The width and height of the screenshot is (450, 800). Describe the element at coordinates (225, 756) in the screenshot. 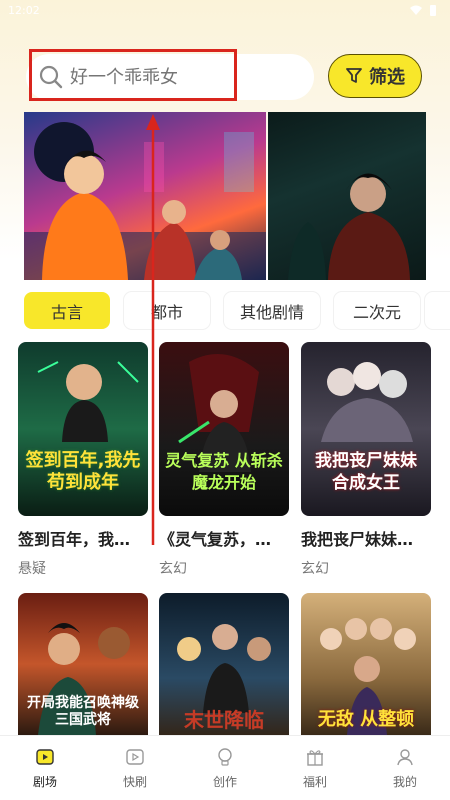

I see `bulb-icon` at that location.